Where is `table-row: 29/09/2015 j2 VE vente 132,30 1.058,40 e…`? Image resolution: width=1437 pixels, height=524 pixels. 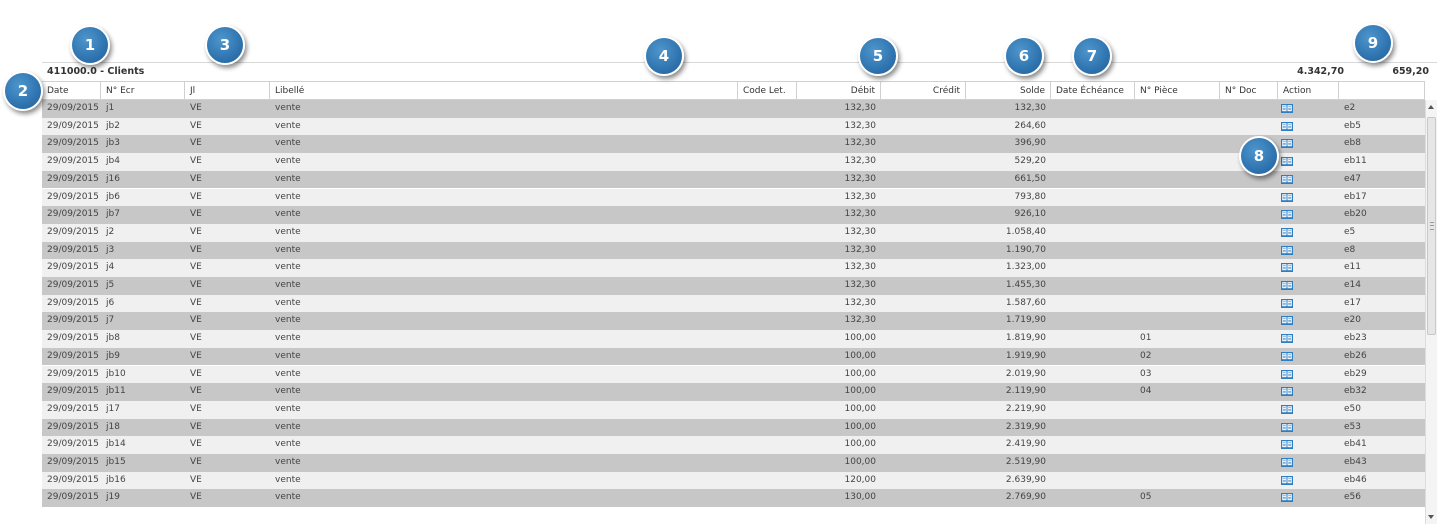
table-row: 29/09/2015 j2 VE vente 132,30 1.058,40 e… is located at coordinates (733, 232).